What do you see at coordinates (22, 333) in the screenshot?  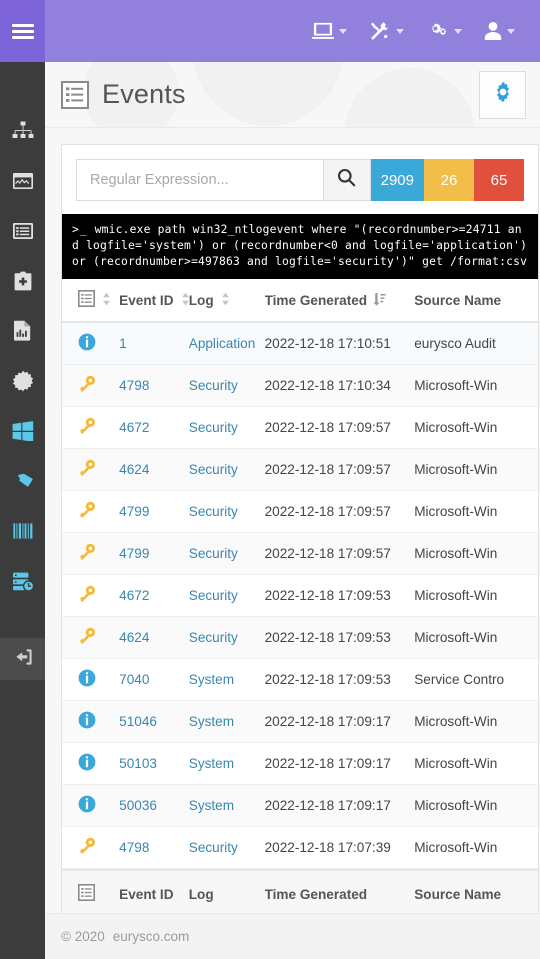 I see `sidebar-item-reports` at bounding box center [22, 333].